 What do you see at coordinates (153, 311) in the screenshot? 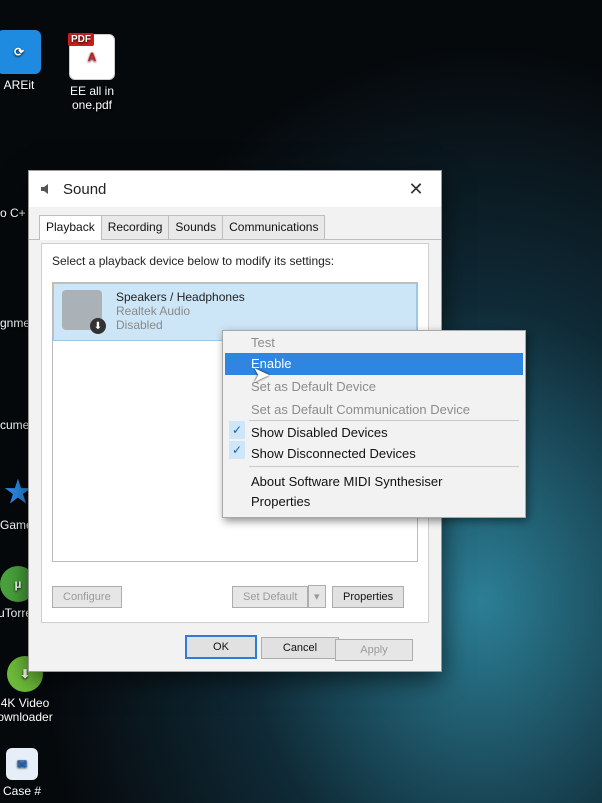
I see `device-driver: Realtek Audio` at bounding box center [153, 311].